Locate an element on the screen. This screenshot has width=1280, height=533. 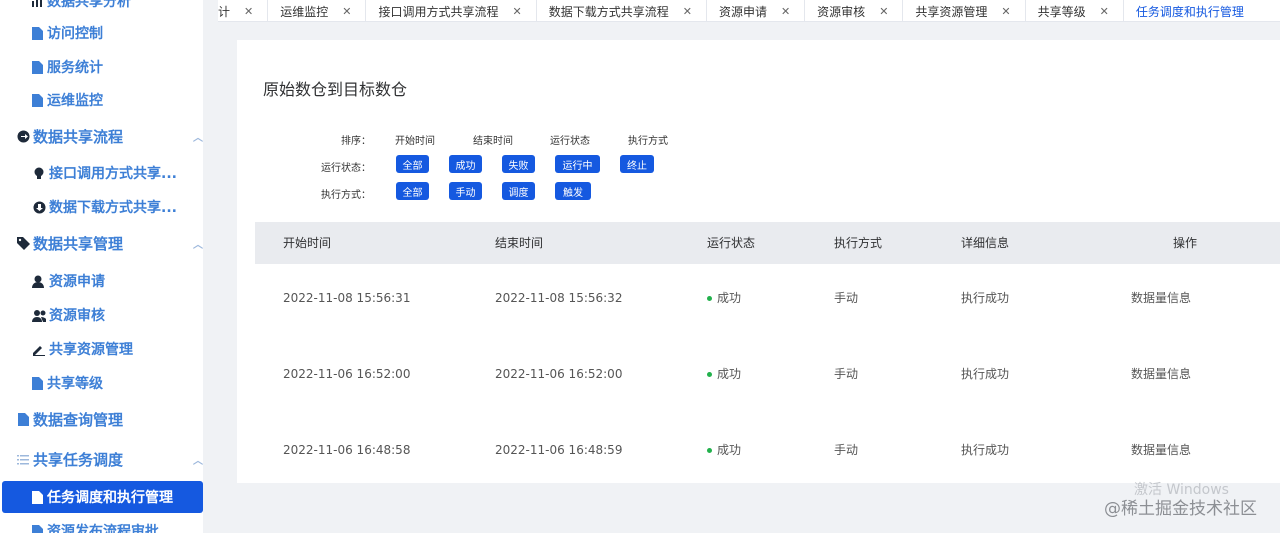
status-text: 成功 is located at coordinates (729, 450).